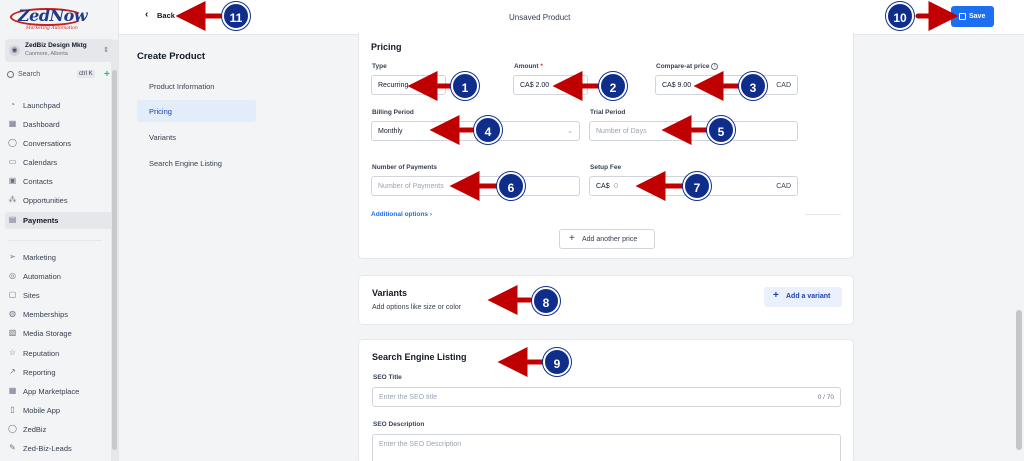 The image size is (1024, 461). What do you see at coordinates (613, 86) in the screenshot?
I see `annotation-badge-2: 2` at bounding box center [613, 86].